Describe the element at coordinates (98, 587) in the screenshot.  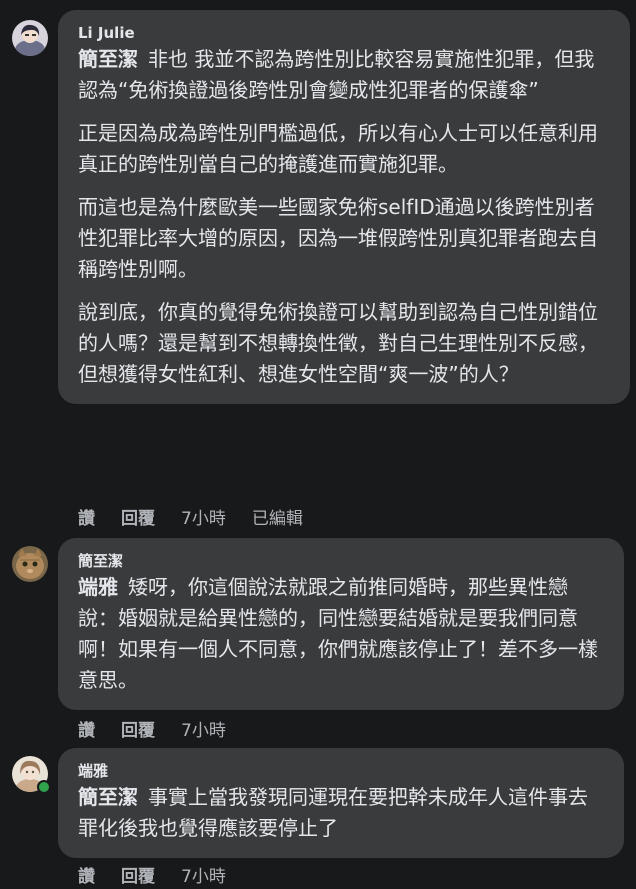
I see `mention-tag: 端雅` at that location.